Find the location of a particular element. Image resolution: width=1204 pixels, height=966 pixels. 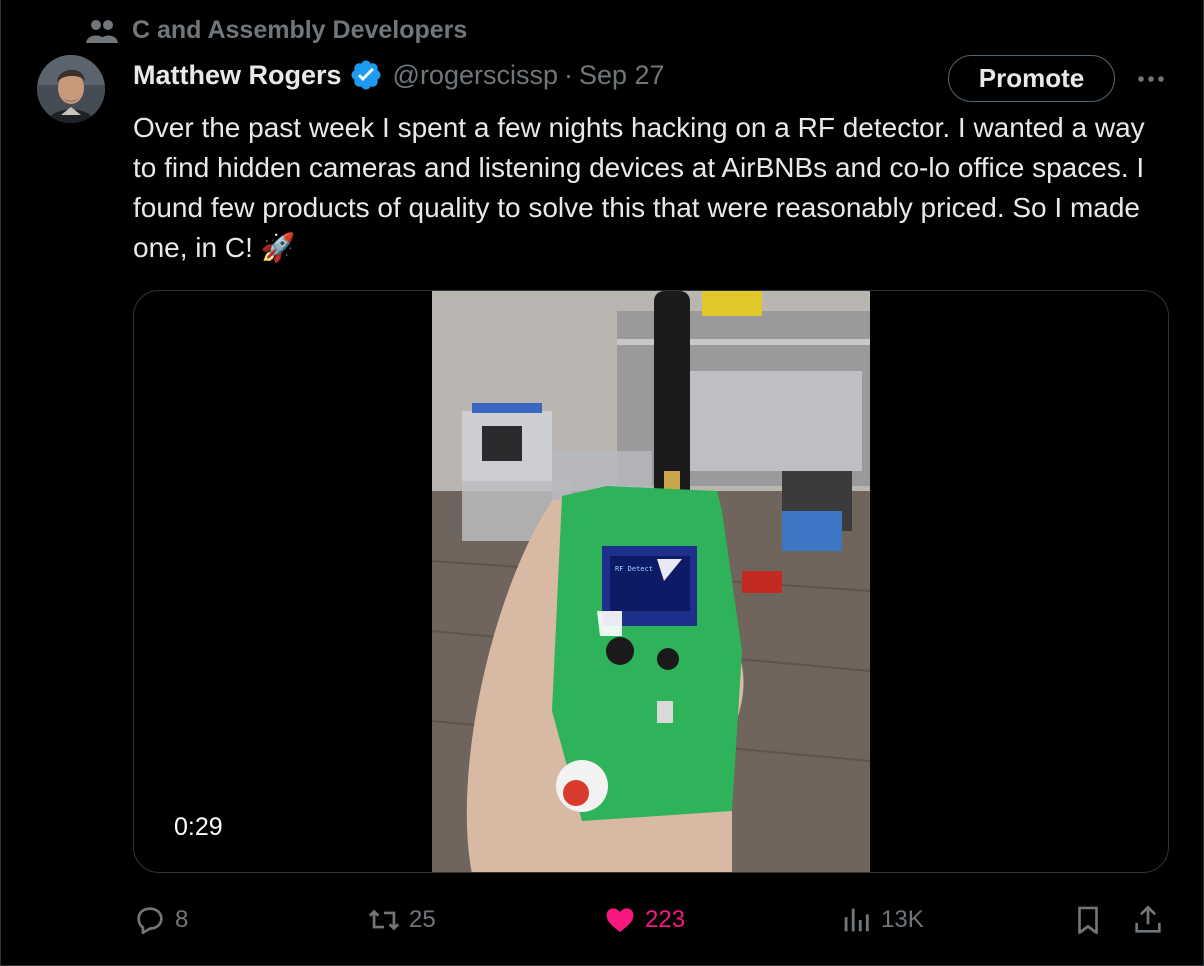

svg-text: RF Detect is located at coordinates (634, 569).